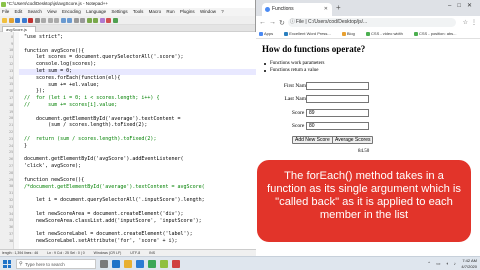  What do you see at coordinates (368, 8) in the screenshot?
I see `browser-tabbar: Functions ✕ + –□✕` at bounding box center [368, 8].